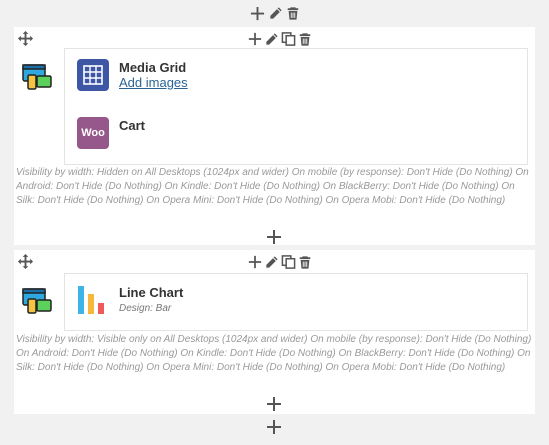  Describe the element at coordinates (153, 83) in the screenshot. I see `add-images-link: Add images` at that location.